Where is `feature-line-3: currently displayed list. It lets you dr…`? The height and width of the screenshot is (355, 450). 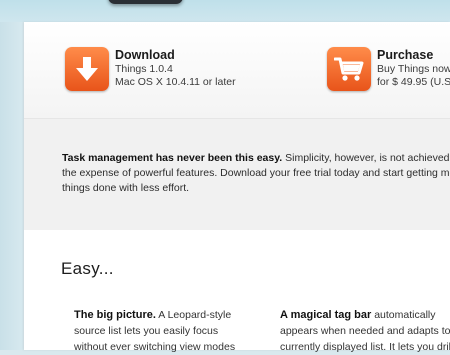
feature-line-3: currently displayed list. It lets you dr… is located at coordinates (365, 347).